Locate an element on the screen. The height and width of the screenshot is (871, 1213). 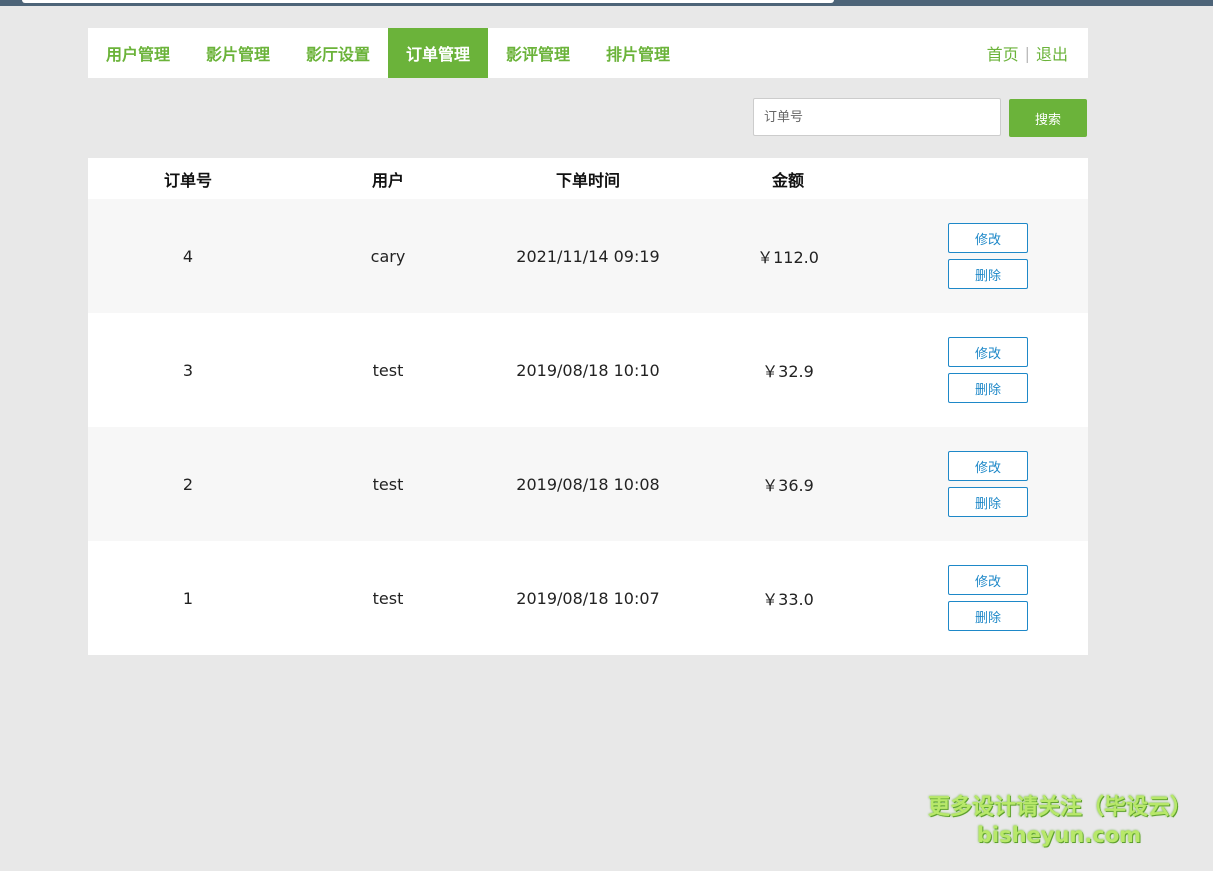
cell-amount: ￥112.0 is located at coordinates (788, 257).